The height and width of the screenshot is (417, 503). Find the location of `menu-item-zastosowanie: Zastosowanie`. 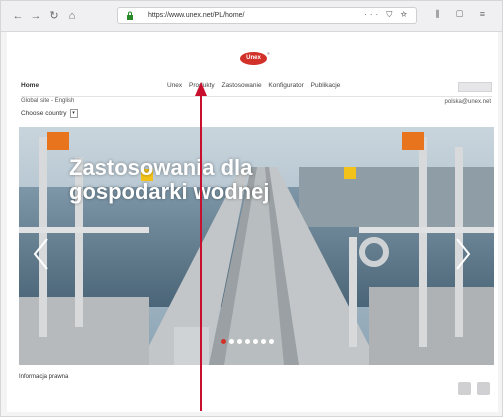

menu-item-zastosowanie: Zastosowanie is located at coordinates (241, 85).